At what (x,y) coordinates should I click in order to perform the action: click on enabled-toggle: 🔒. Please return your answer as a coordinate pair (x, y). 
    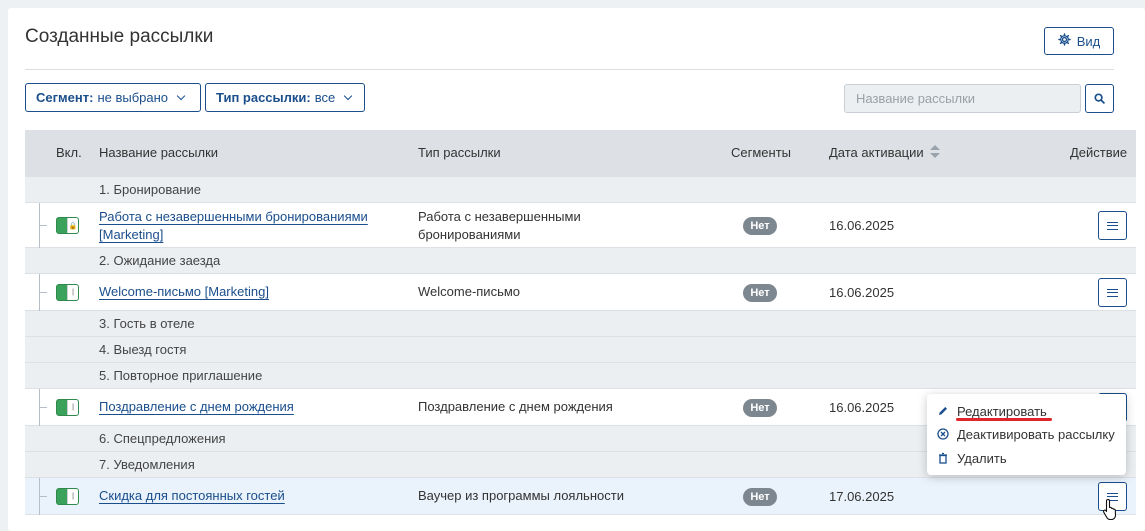
    Looking at the image, I should click on (67, 225).